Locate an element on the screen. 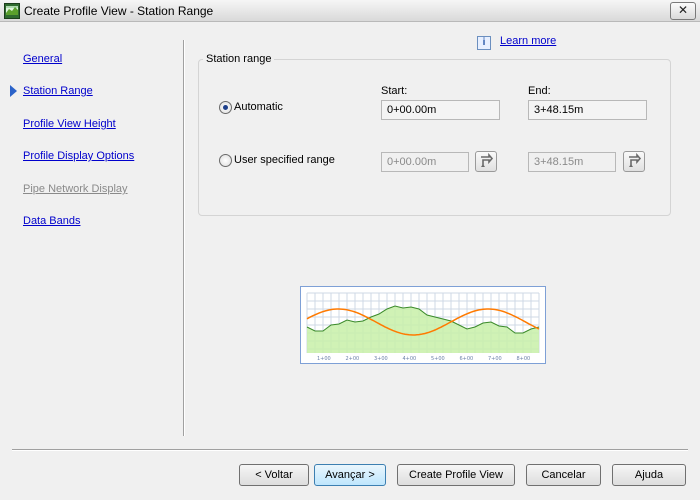 The width and height of the screenshot is (700, 500). nav-item-profile-view-height: Profile View Height is located at coordinates (69, 124).